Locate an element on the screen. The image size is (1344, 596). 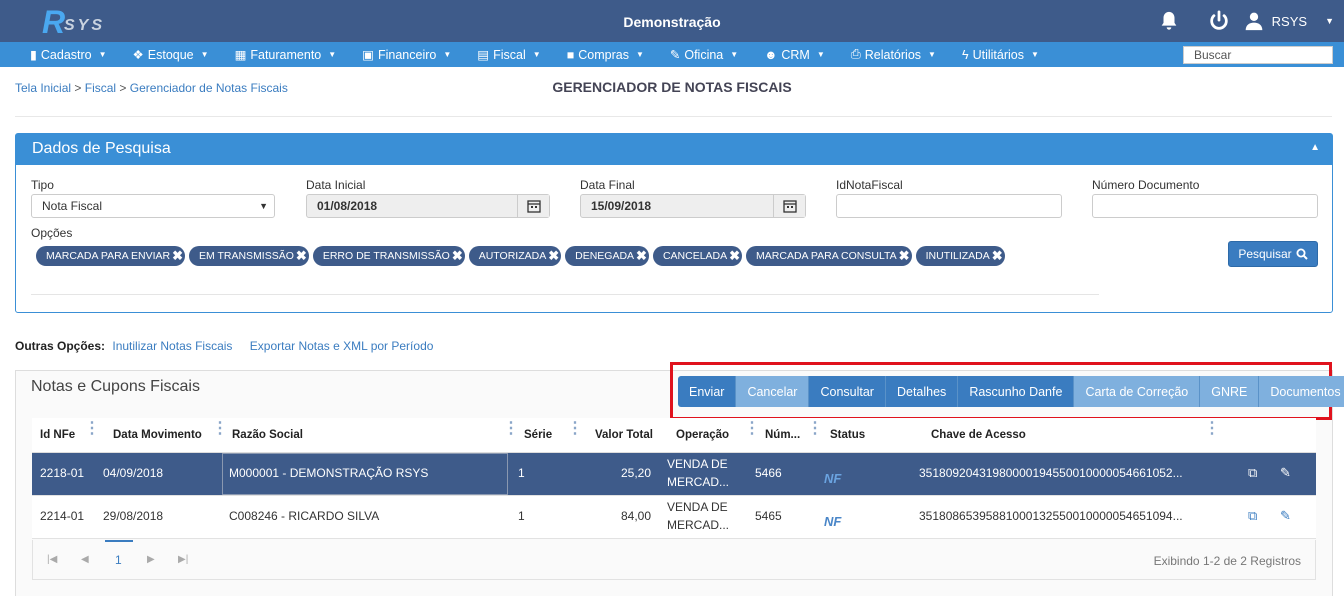
col-status: Status is located at coordinates (847, 435).